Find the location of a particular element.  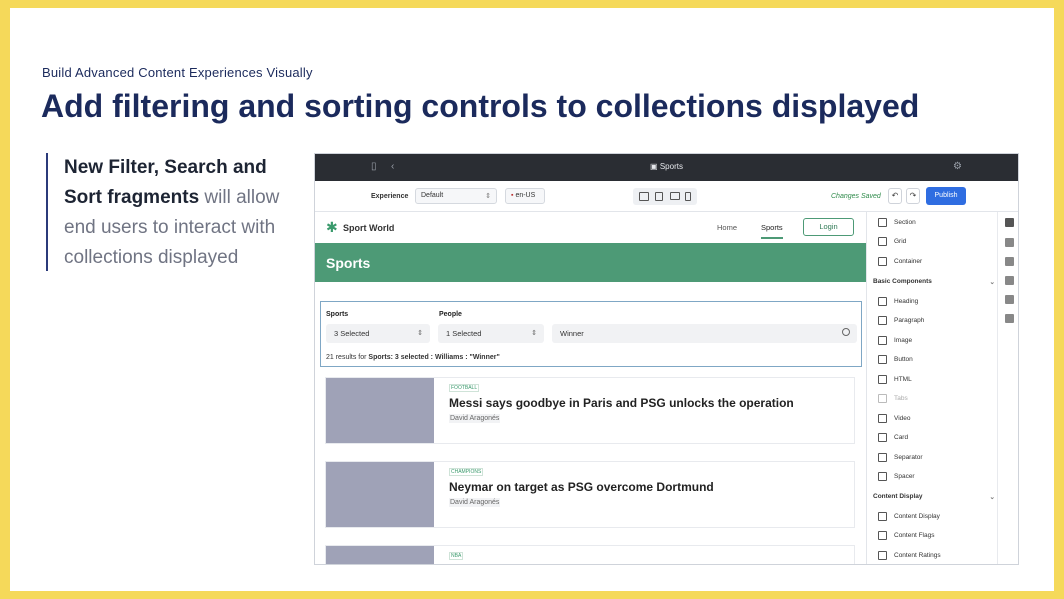

mobile-icon is located at coordinates (688, 196).